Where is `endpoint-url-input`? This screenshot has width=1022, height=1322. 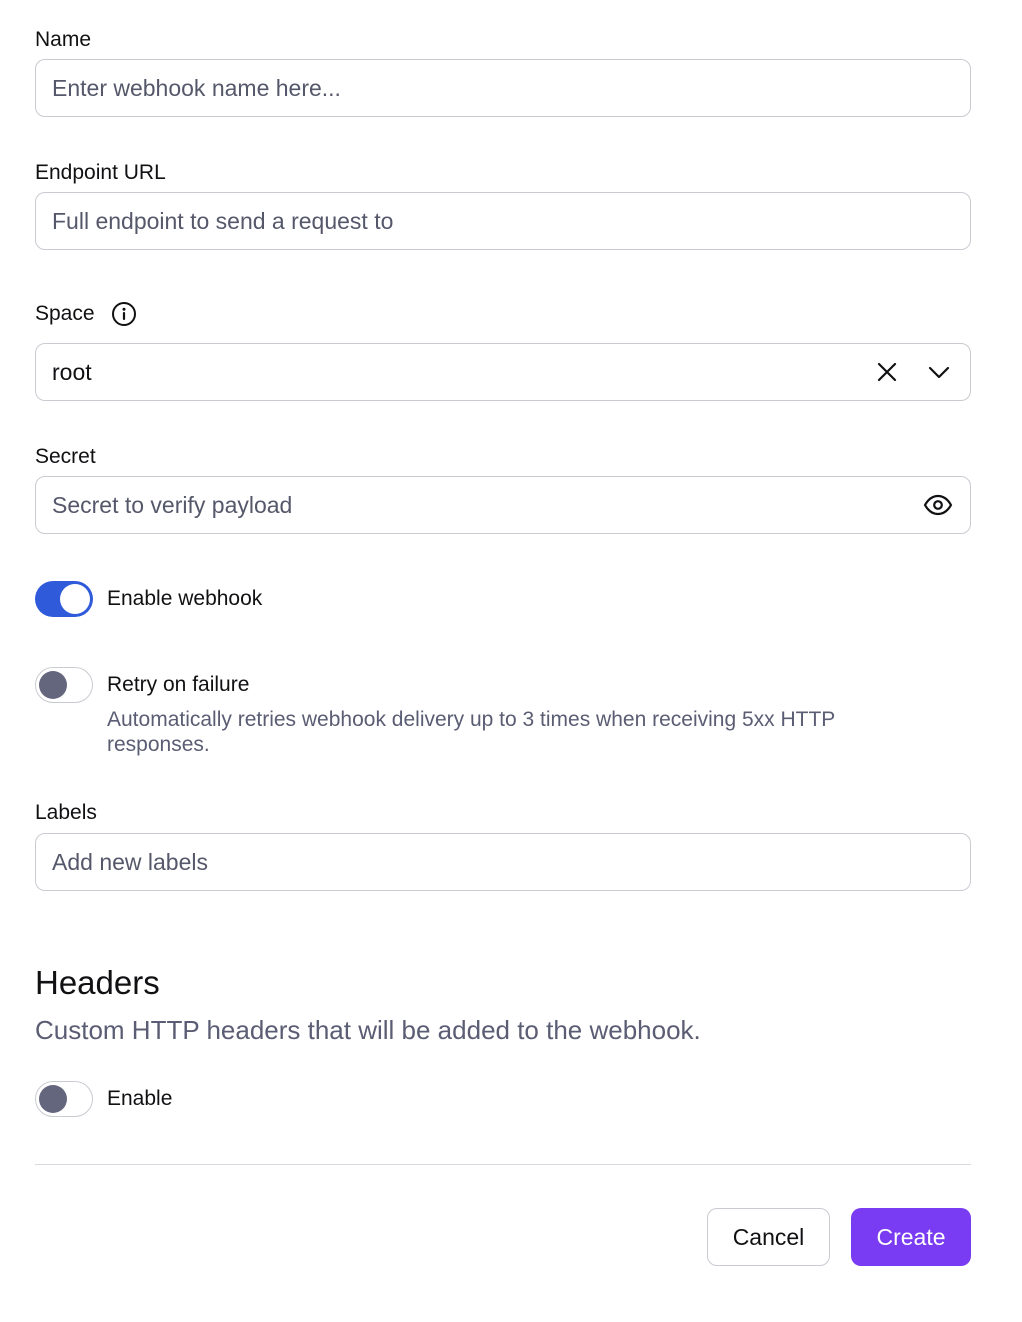
endpoint-url-input is located at coordinates (503, 221).